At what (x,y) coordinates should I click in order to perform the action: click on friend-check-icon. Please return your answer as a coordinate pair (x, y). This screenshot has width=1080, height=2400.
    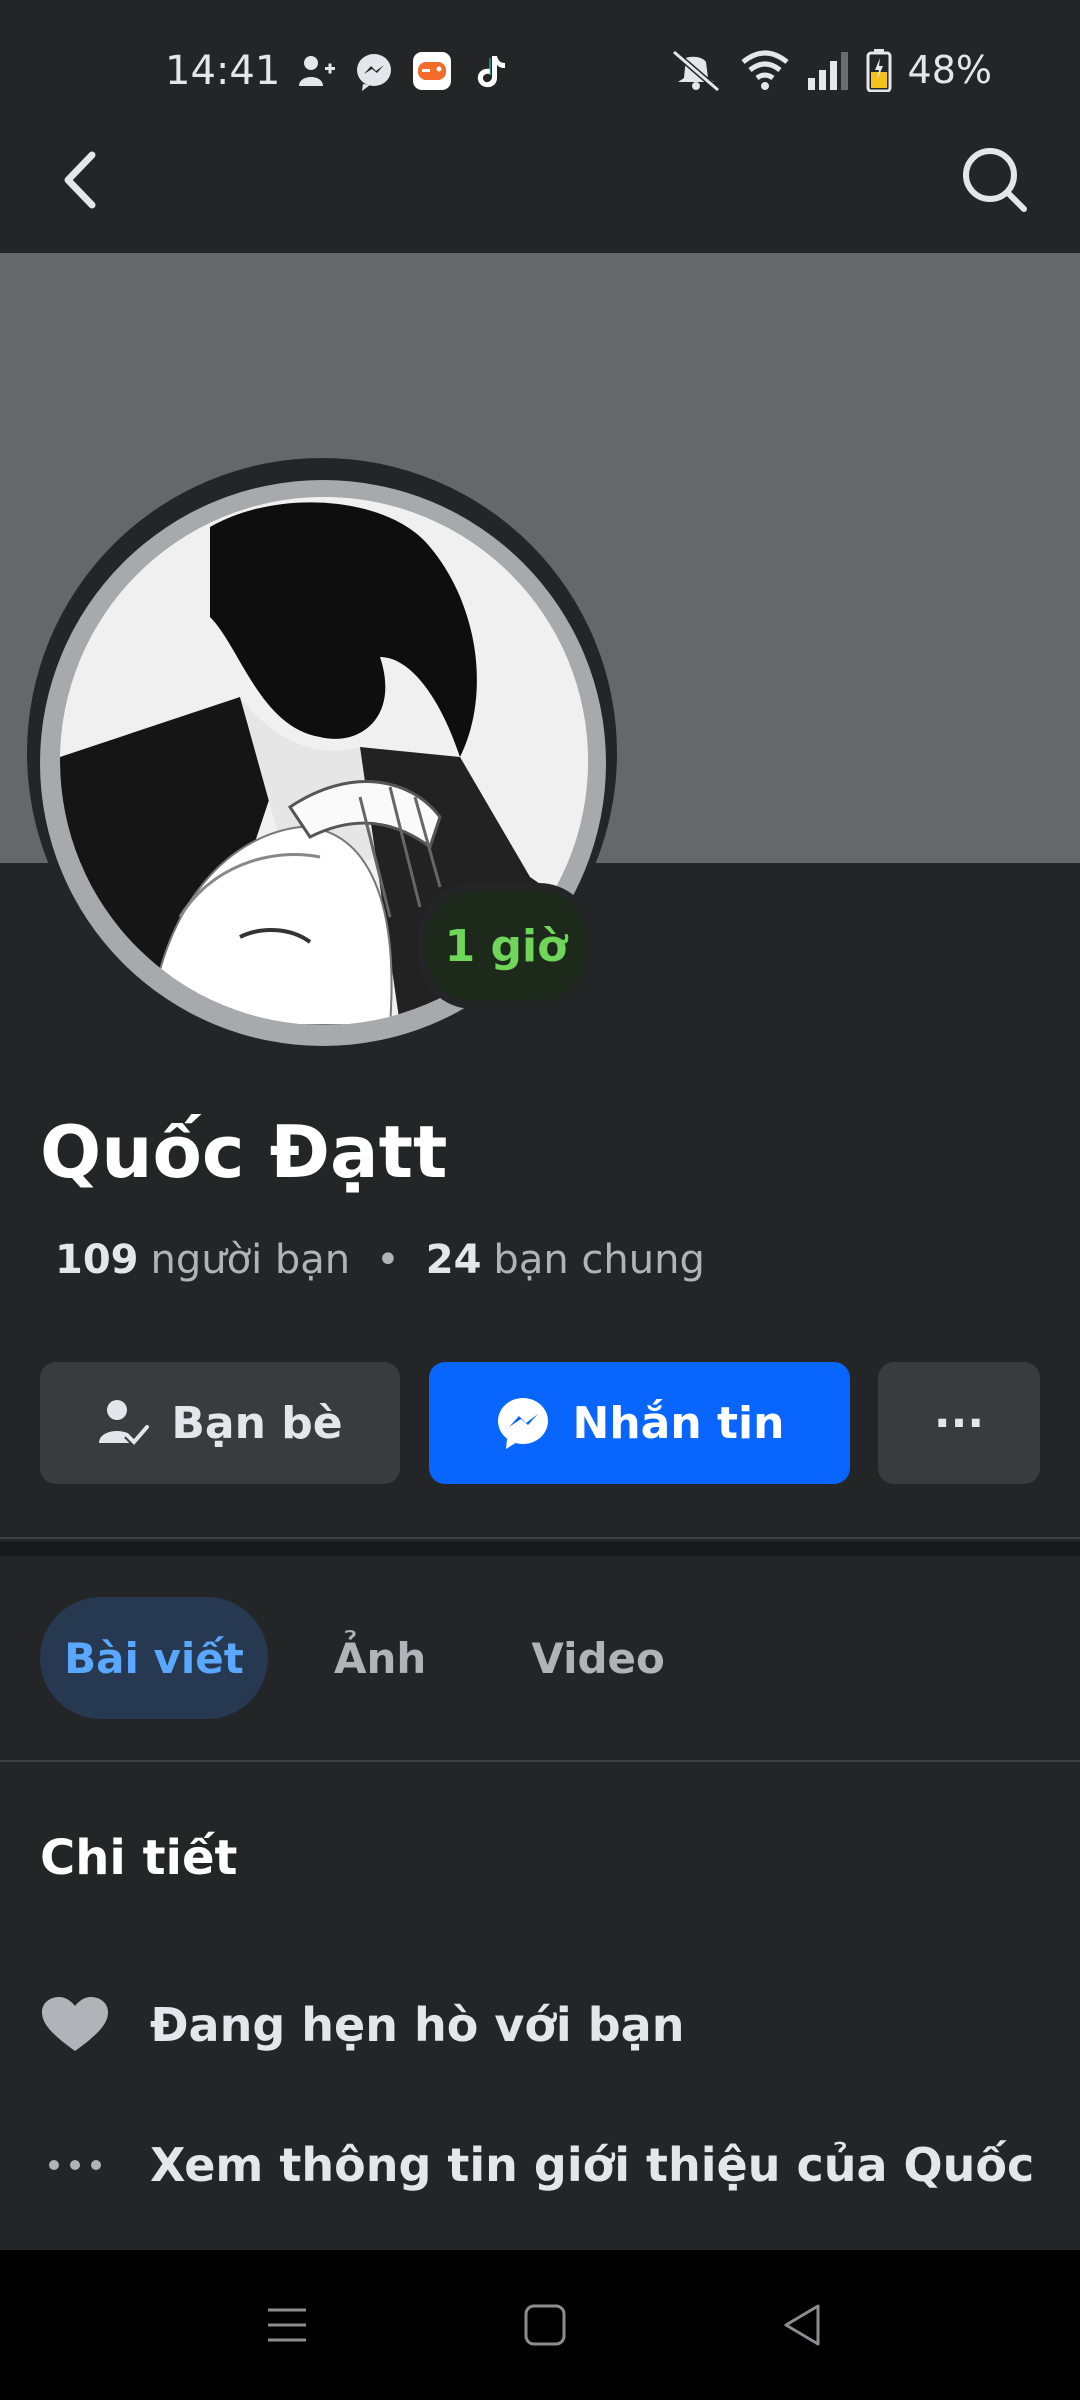
    Looking at the image, I should click on (124, 1424).